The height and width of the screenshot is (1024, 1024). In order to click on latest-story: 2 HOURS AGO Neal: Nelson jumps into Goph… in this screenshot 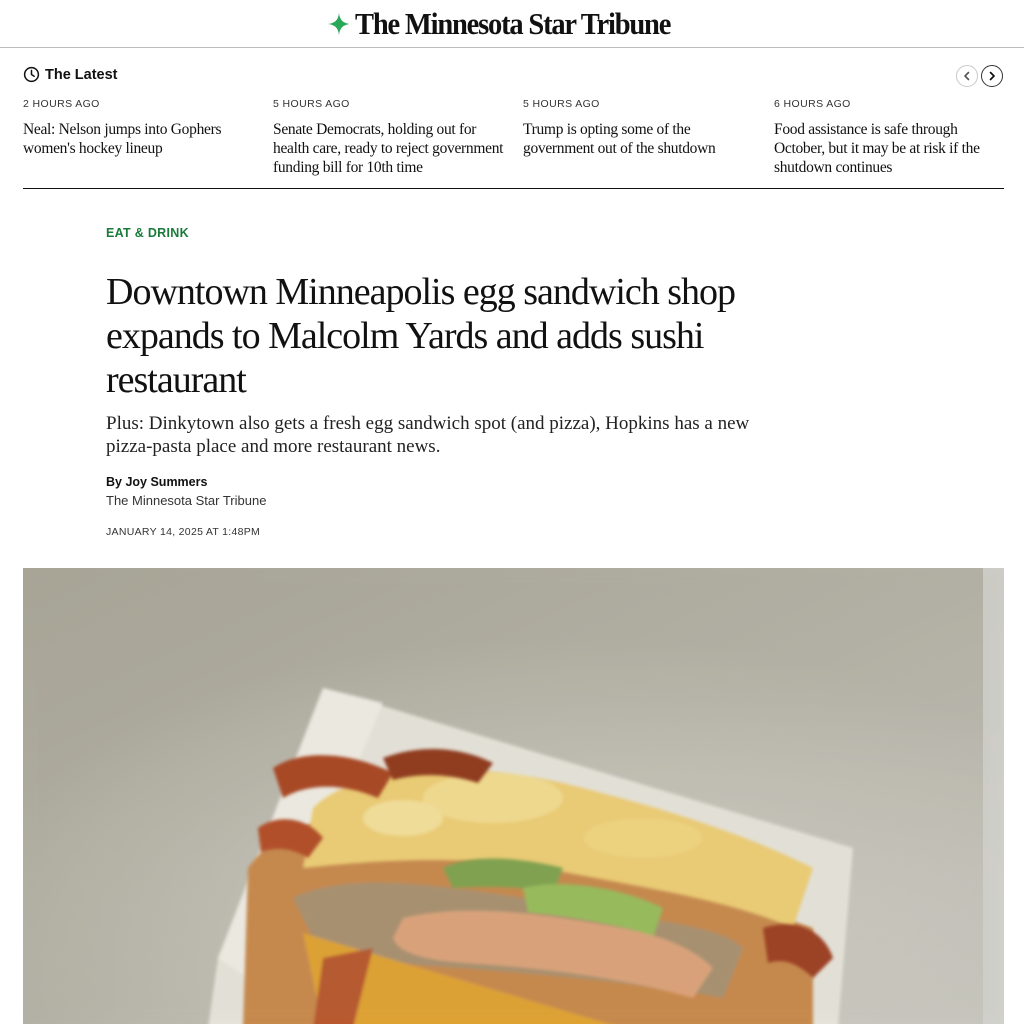, I will do `click(140, 128)`.